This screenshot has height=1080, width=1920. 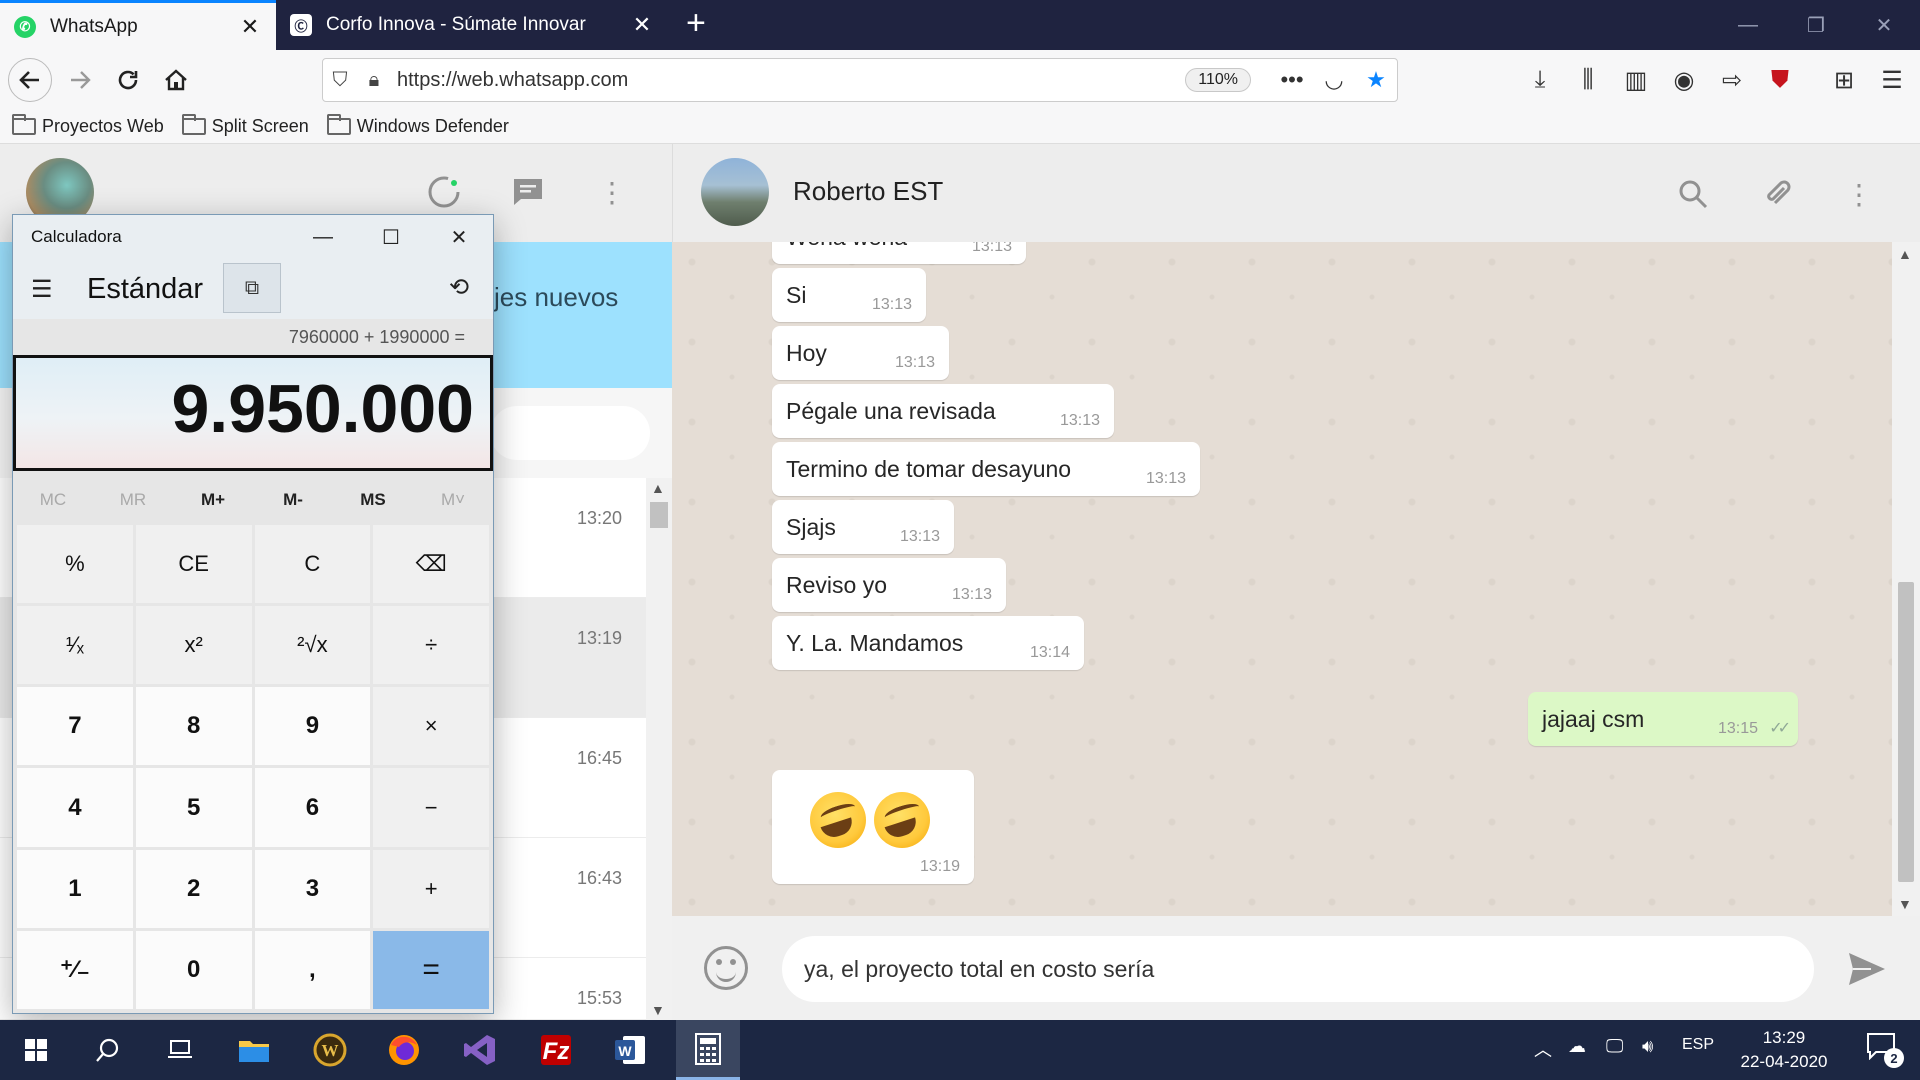 What do you see at coordinates (860, 353) in the screenshot?
I see `message-bubble-incoming: Hoy 13:13` at bounding box center [860, 353].